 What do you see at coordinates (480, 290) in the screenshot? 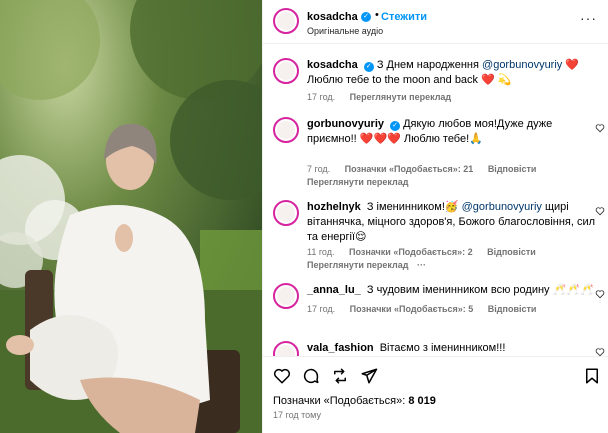
I see `comment-body: З чудовим іменинником всю родину 🥂🥂🥂` at bounding box center [480, 290].